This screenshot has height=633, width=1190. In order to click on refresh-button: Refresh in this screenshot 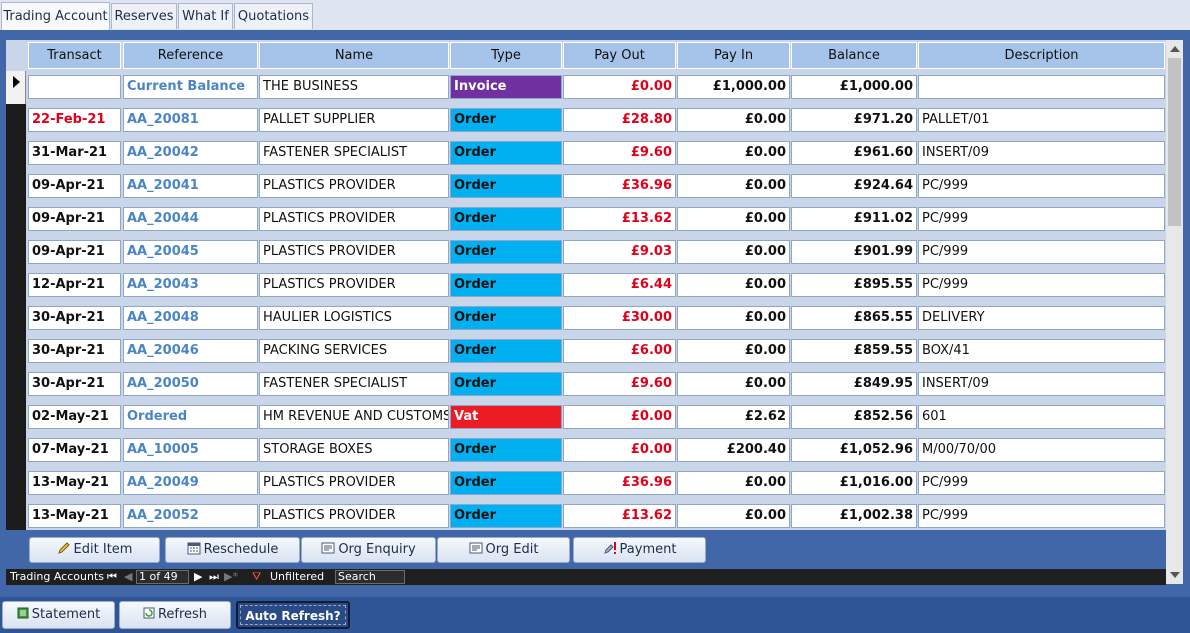, I will do `click(175, 615)`.